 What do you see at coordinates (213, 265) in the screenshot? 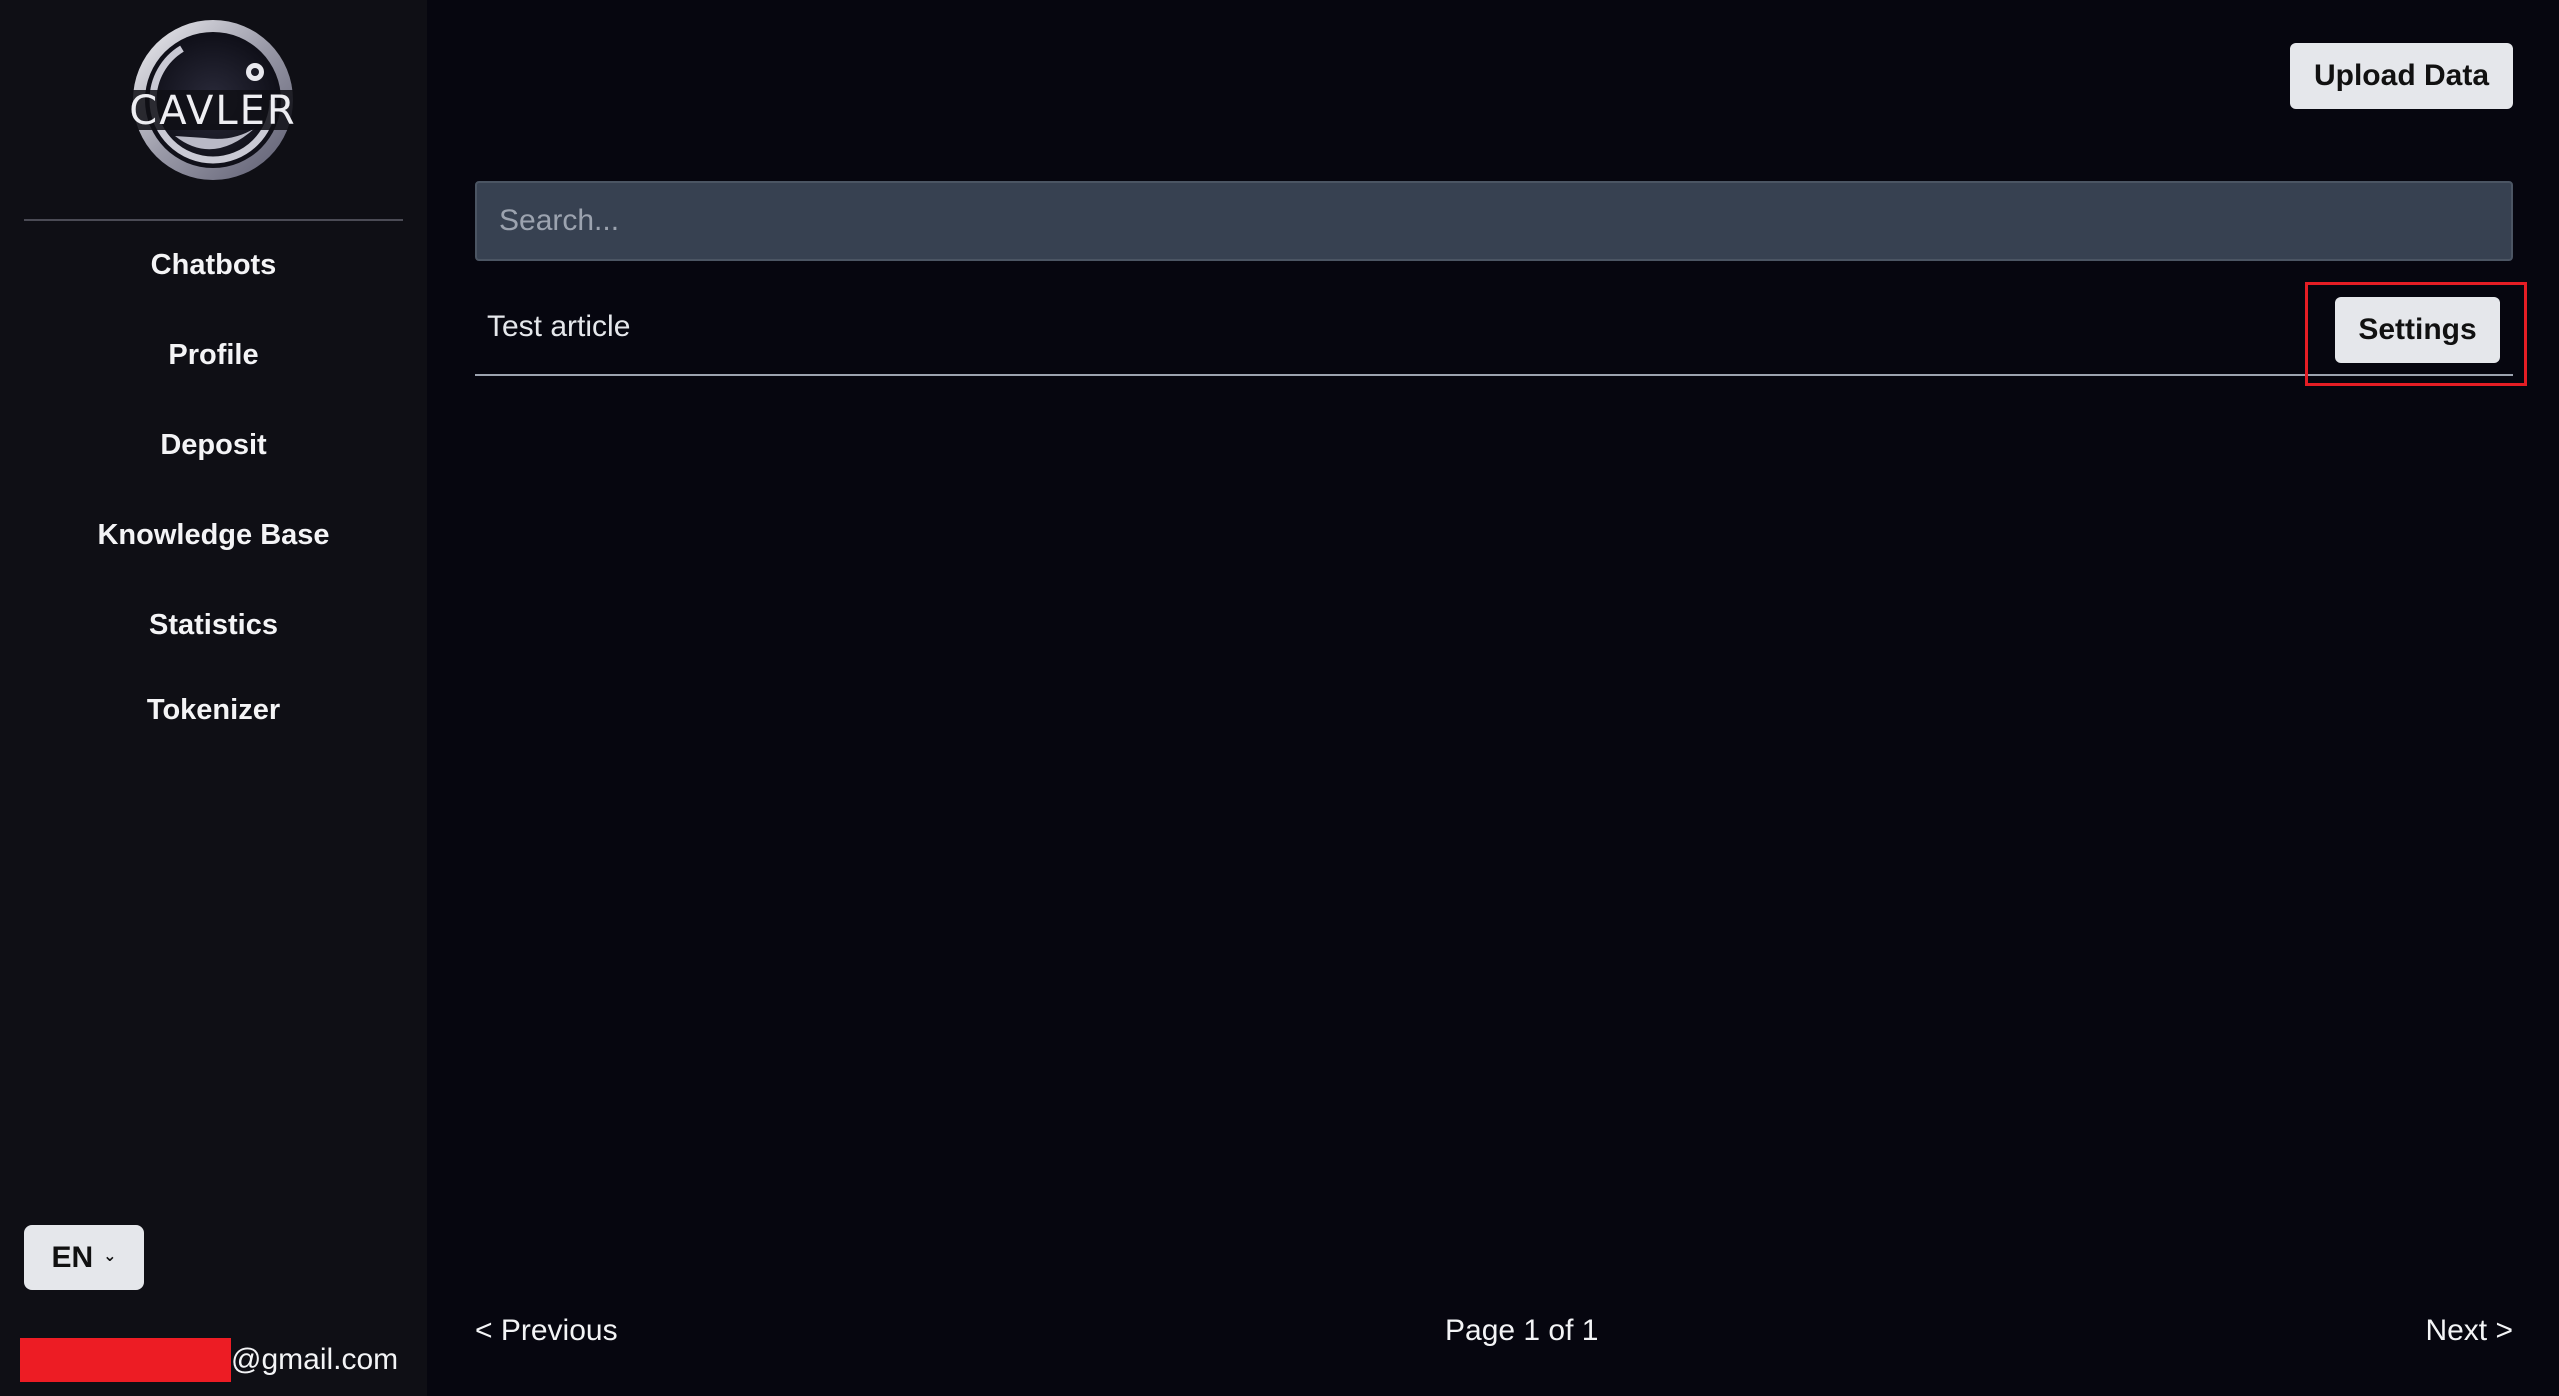
I see `sidebar-item-chatbots: Chatbots` at bounding box center [213, 265].